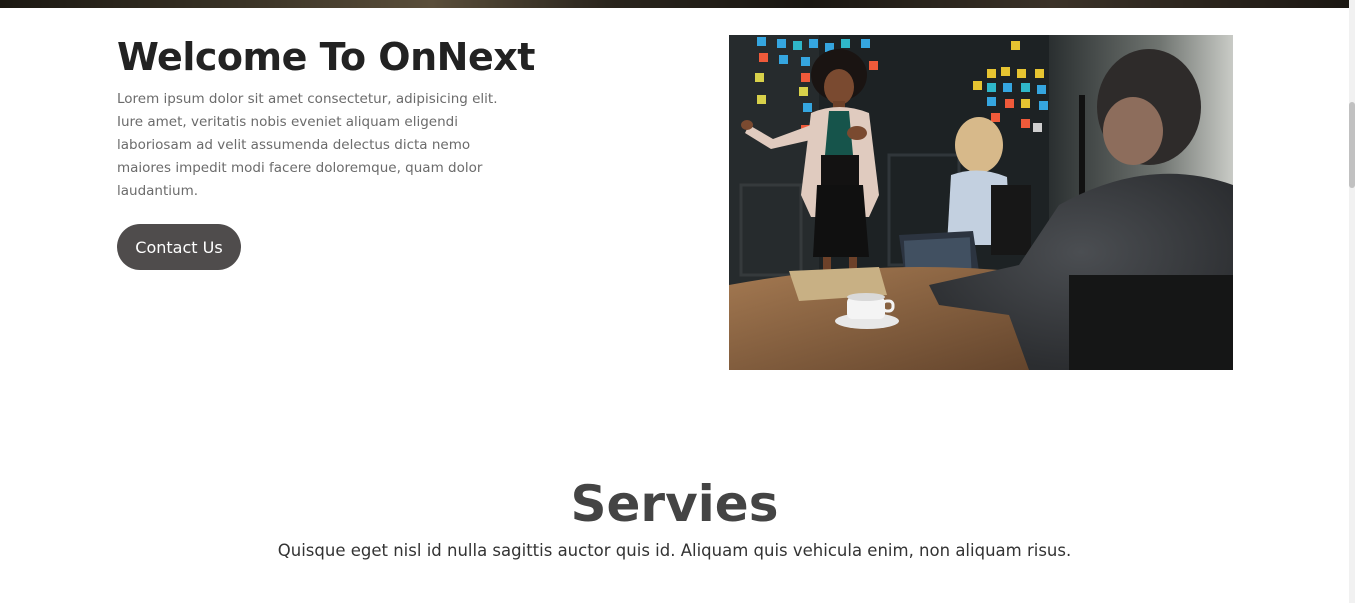 This screenshot has width=1355, height=603. I want to click on hero-title: Welcome To OnNext, so click(326, 57).